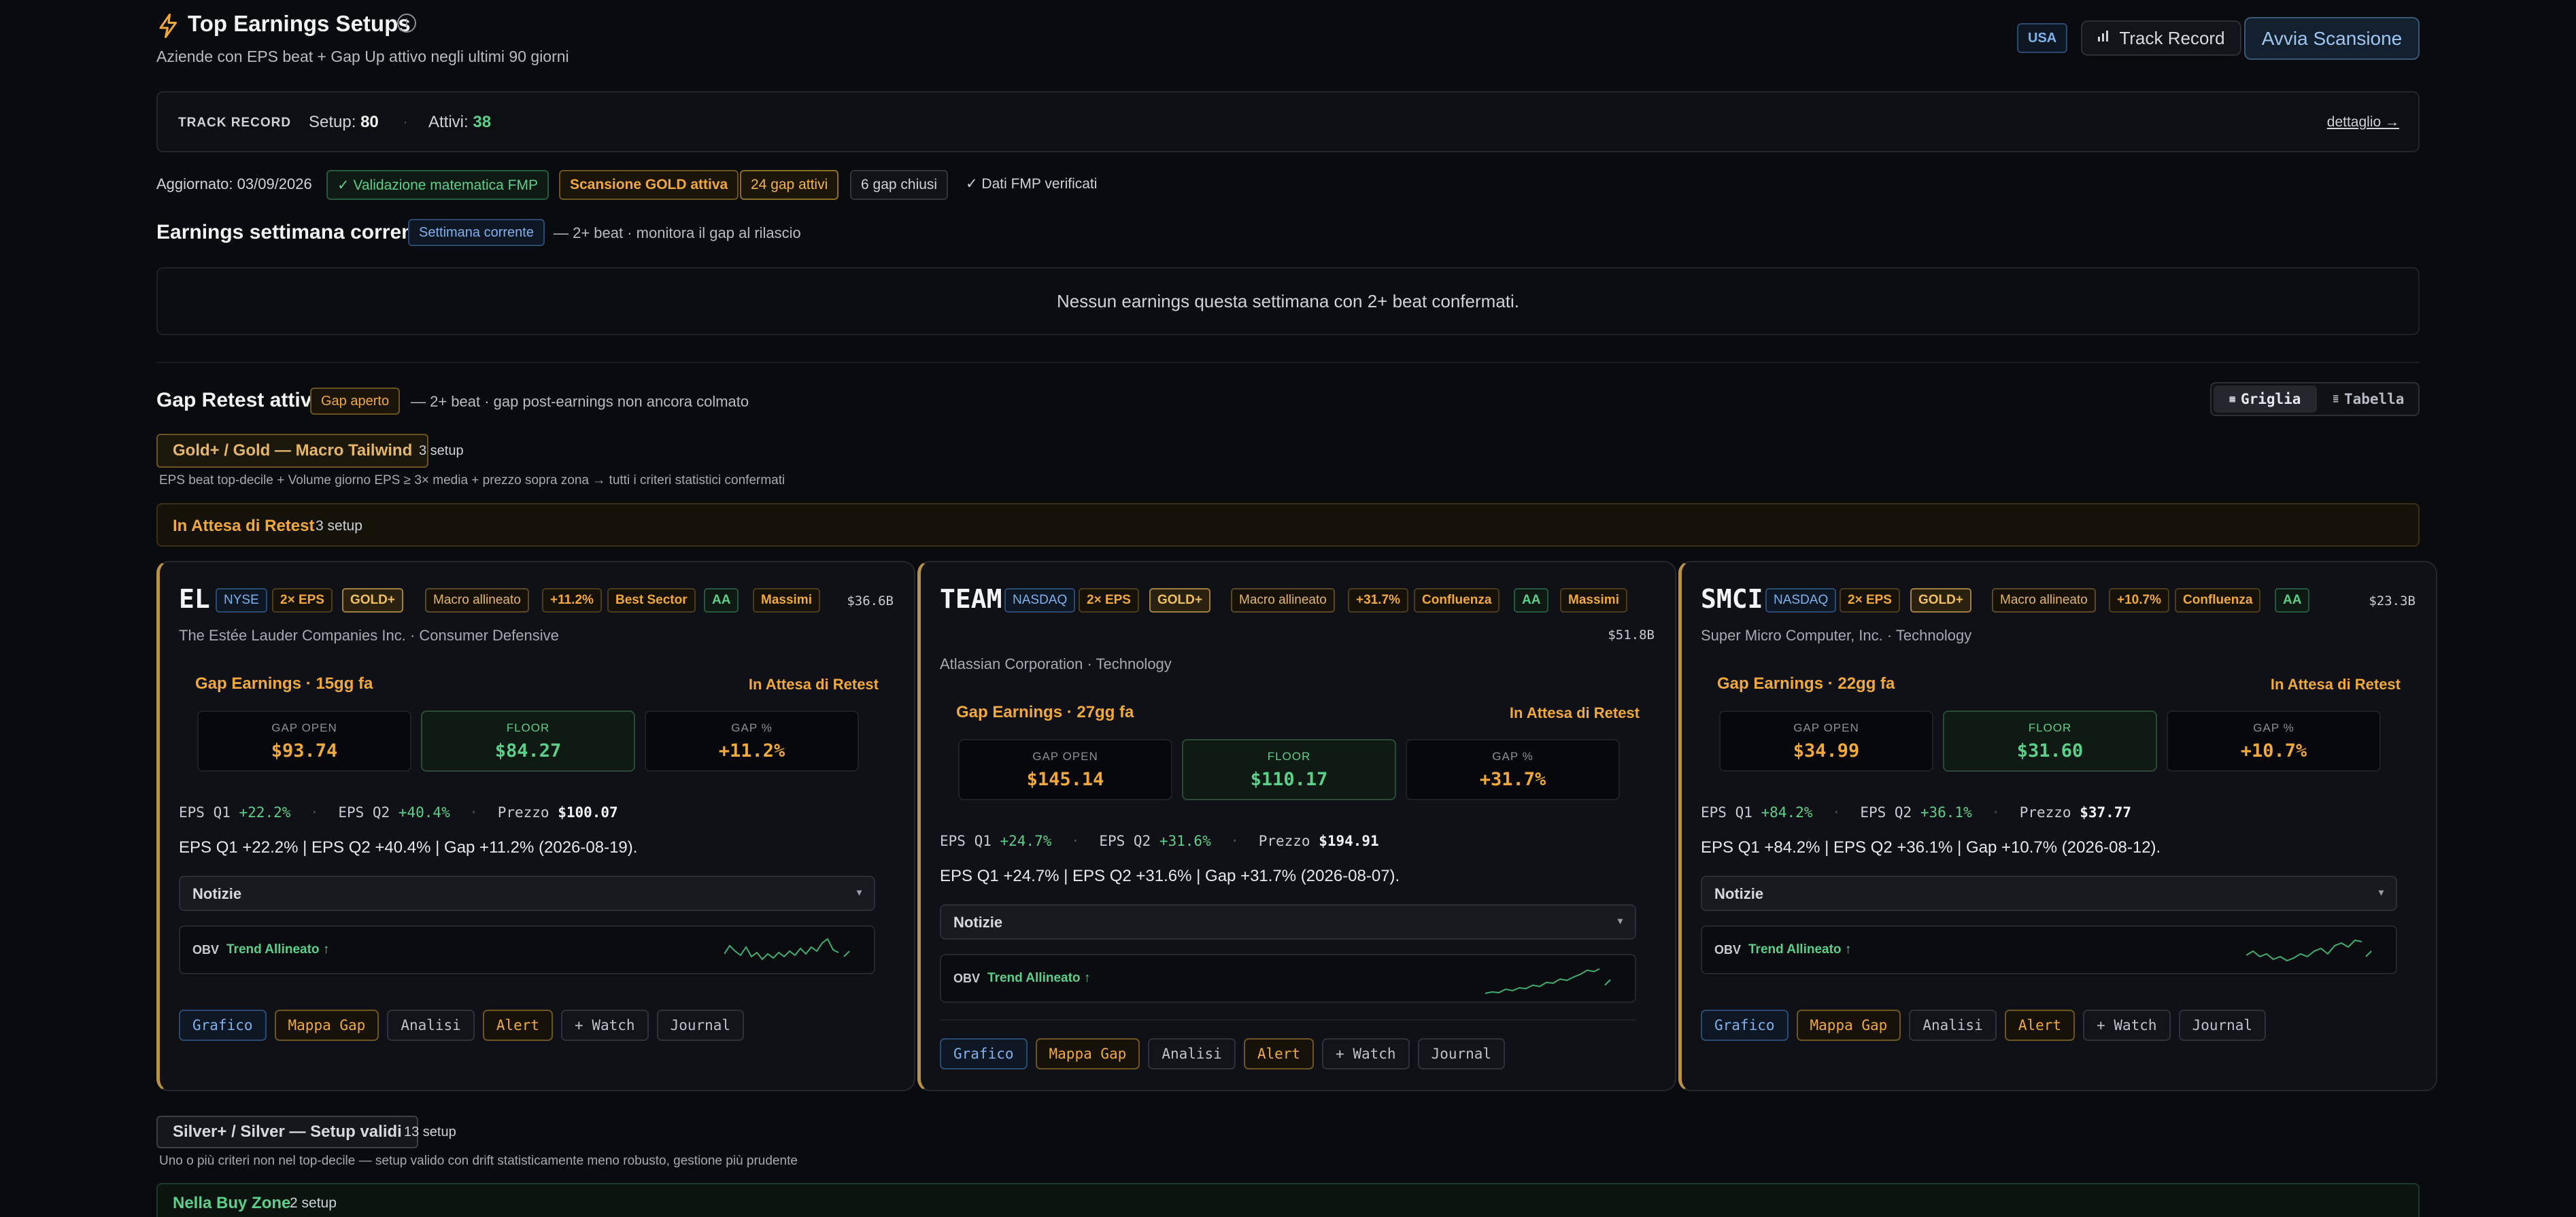  Describe the element at coordinates (1836, 635) in the screenshot. I see `company-name: Super Micro Computer, Inc. · Technology` at that location.